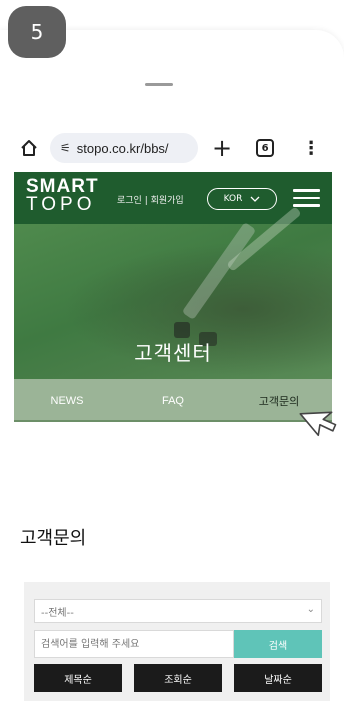 The width and height of the screenshot is (344, 701). Describe the element at coordinates (29, 148) in the screenshot. I see `home-icon` at that location.